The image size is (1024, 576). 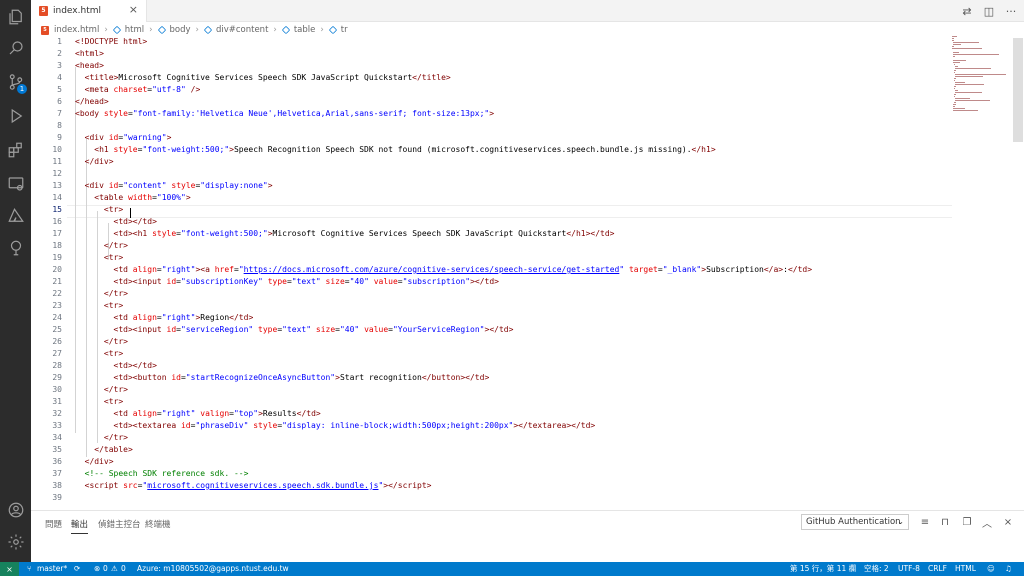 What do you see at coordinates (945, 522) in the screenshot?
I see `lock-icon: ⊓` at bounding box center [945, 522].